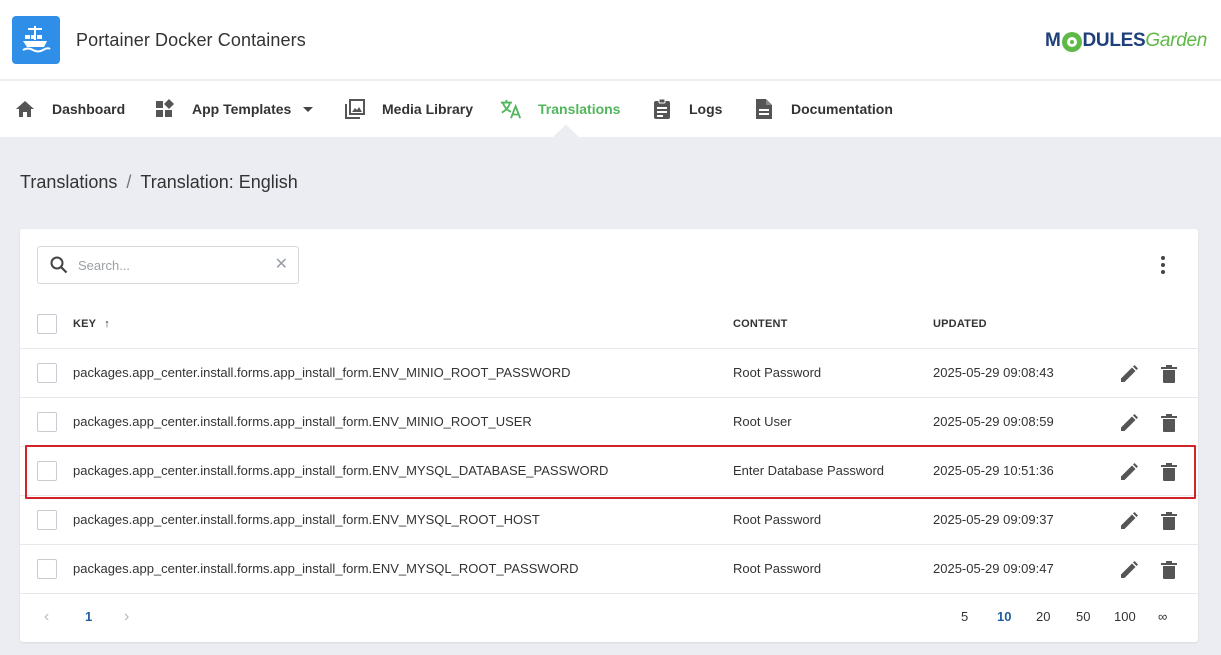 Image resolution: width=1221 pixels, height=655 pixels. Describe the element at coordinates (993, 470) in the screenshot. I see `cell-updated: 2025-05-29 10:51:36` at that location.